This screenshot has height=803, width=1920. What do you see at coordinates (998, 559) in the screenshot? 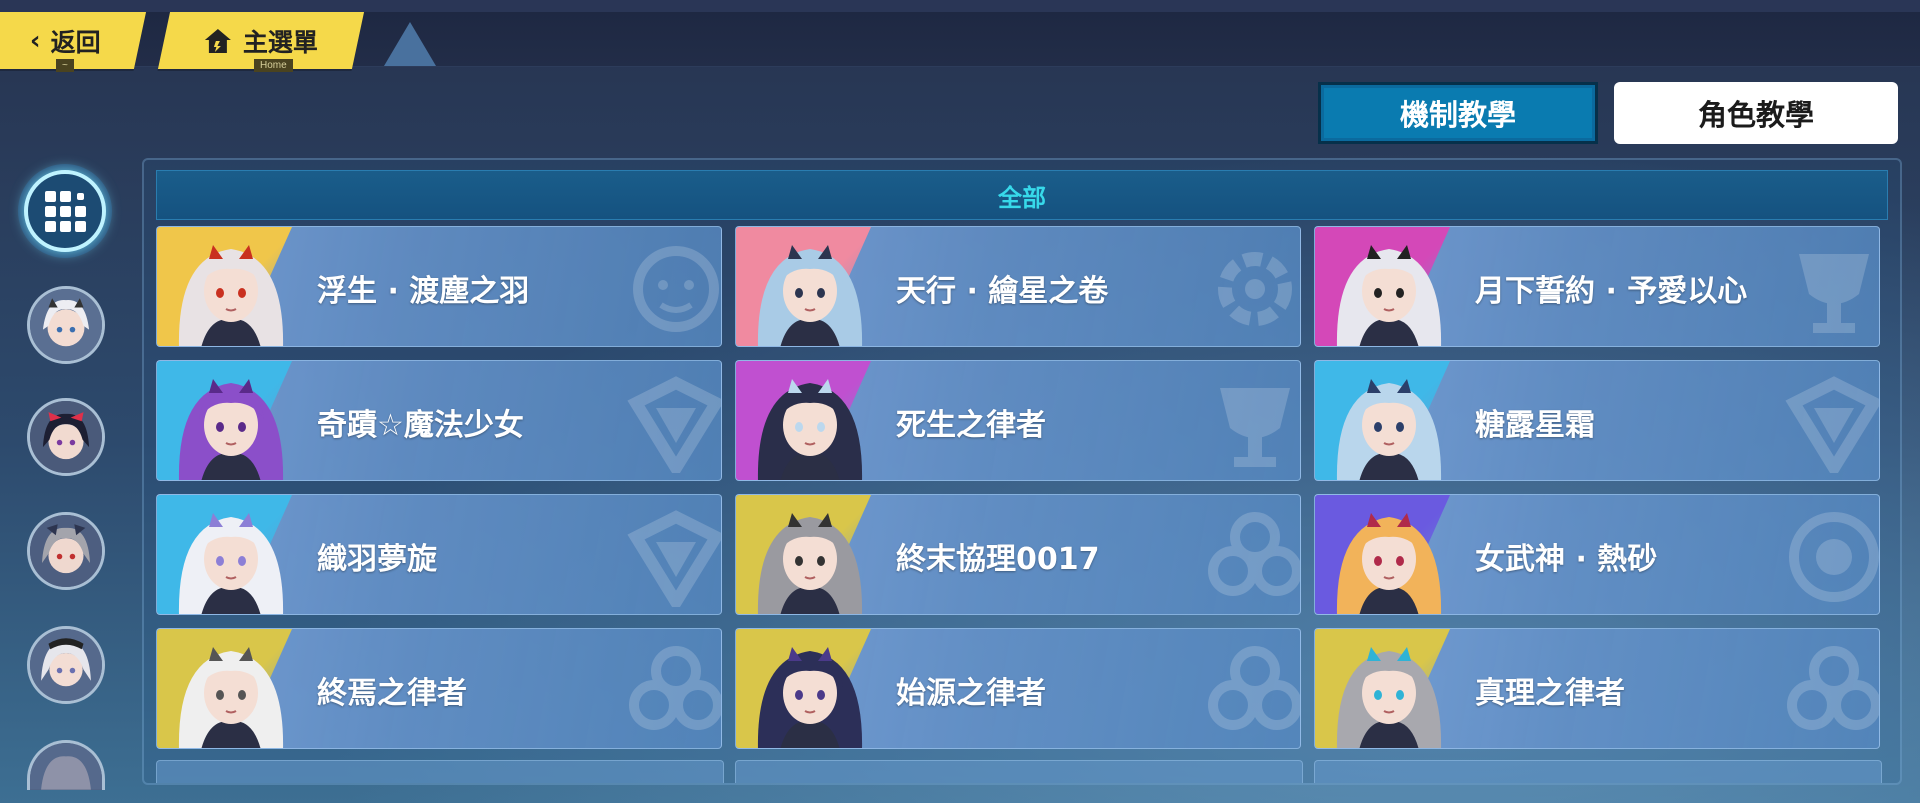
I see `character-name: 終末協理0017` at bounding box center [998, 559].